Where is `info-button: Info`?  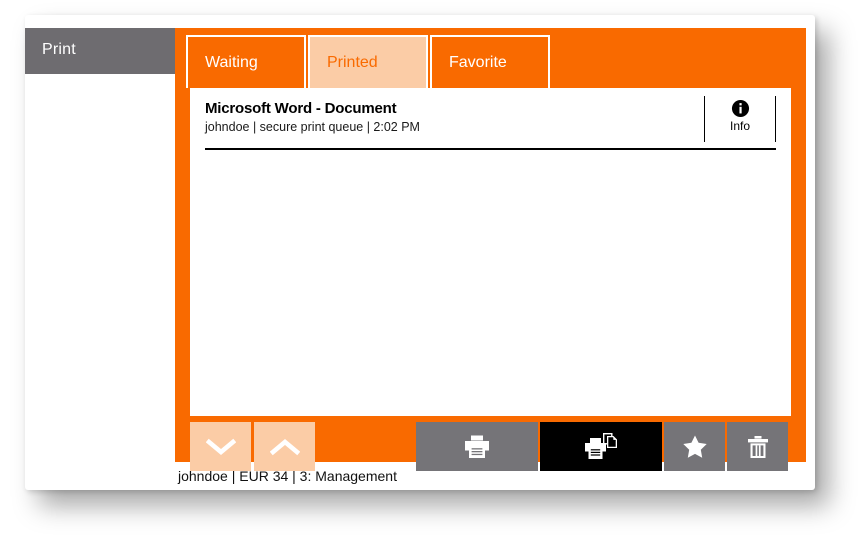 info-button: Info is located at coordinates (740, 119).